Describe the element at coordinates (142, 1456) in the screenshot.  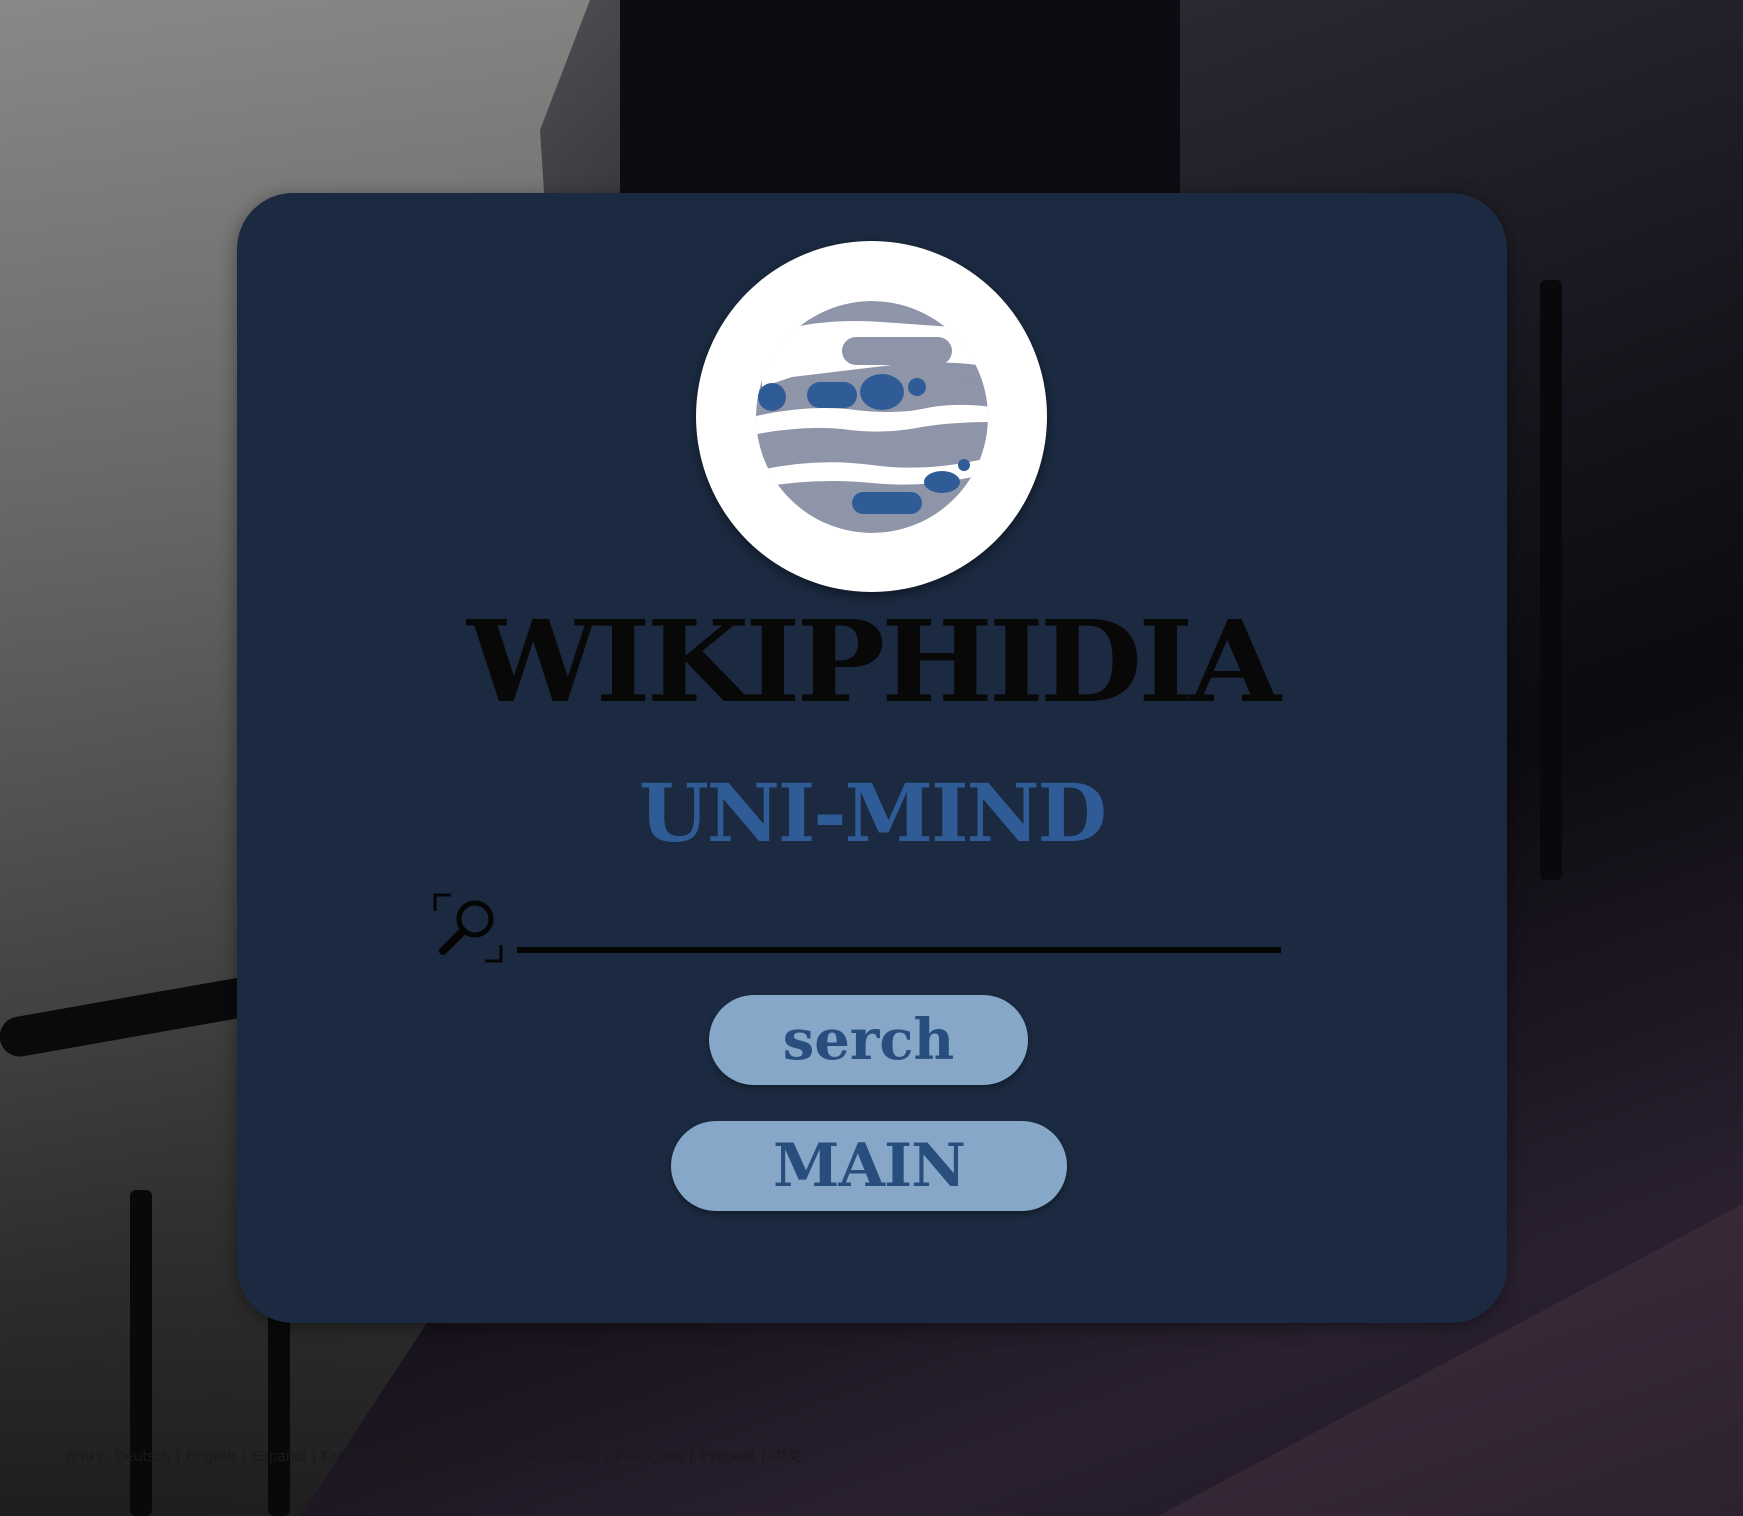
I see `language-link-de: Deutsch` at that location.